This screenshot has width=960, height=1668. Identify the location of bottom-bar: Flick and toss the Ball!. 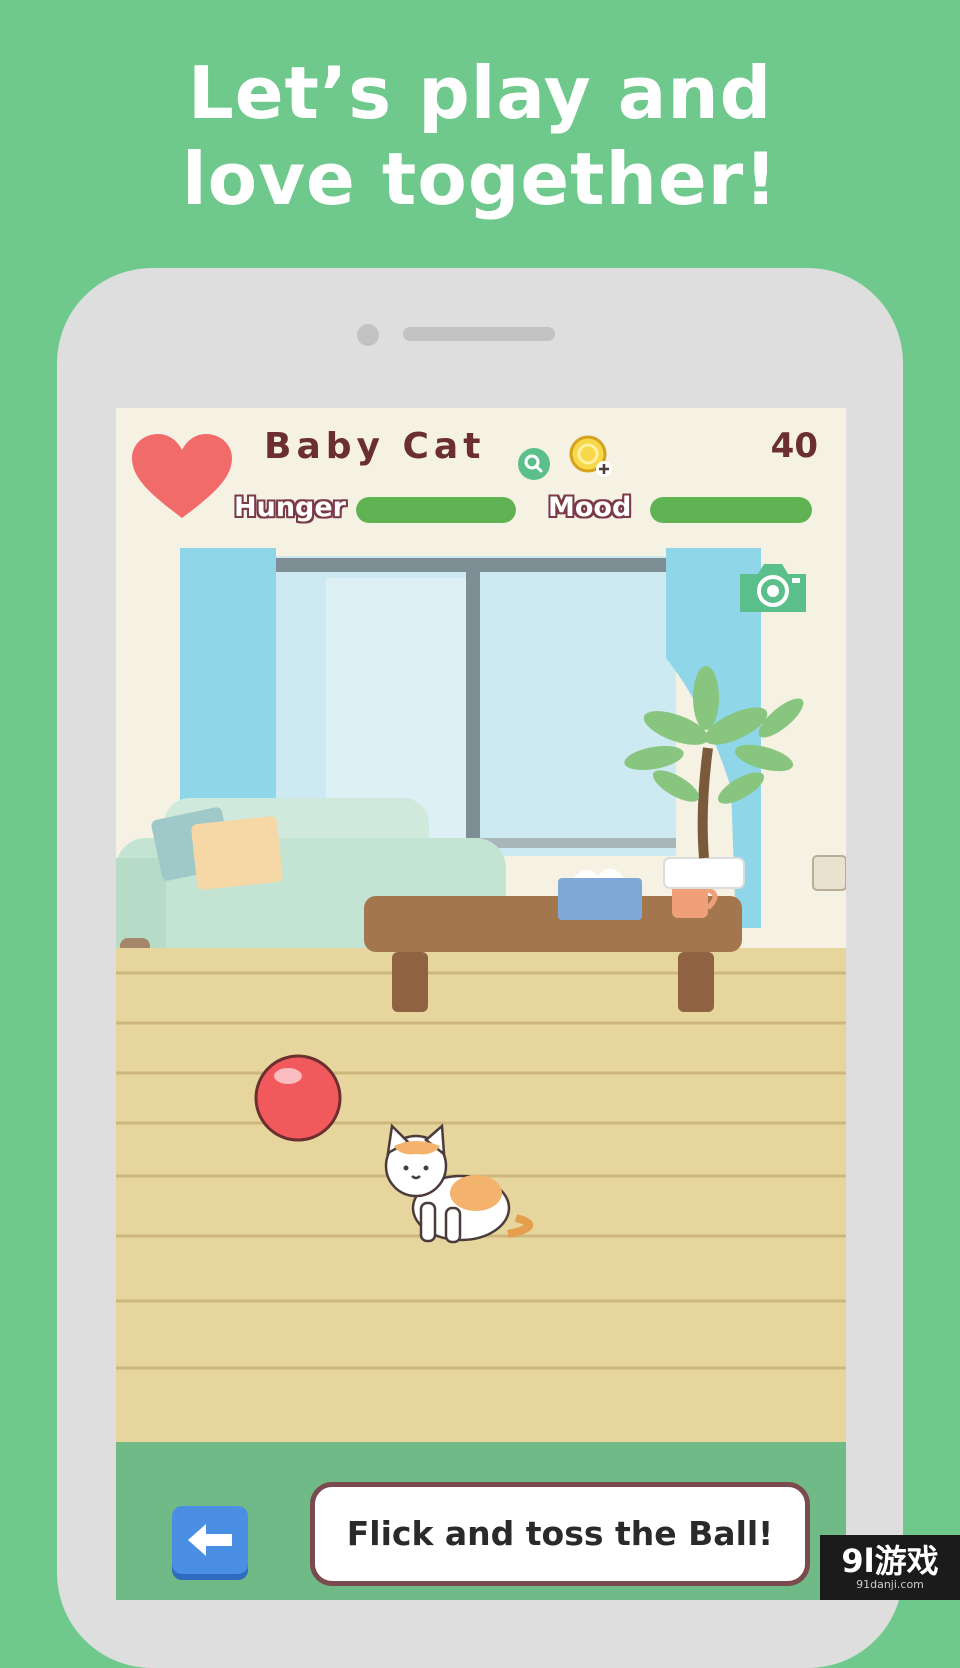
(481, 1521).